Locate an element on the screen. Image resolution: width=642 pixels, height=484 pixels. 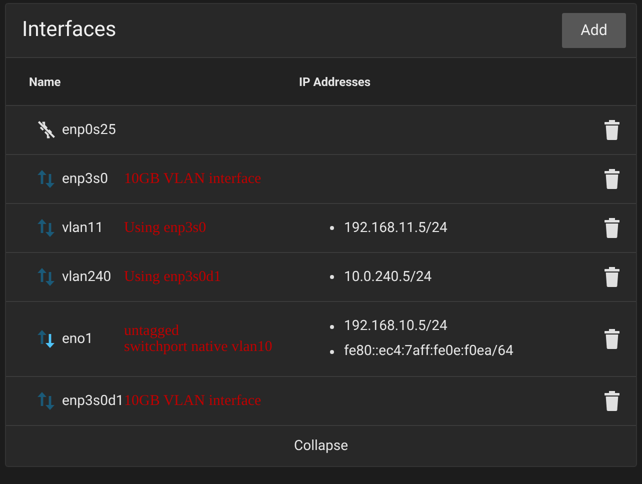
interface-name: enp3s0d1 is located at coordinates (91, 401).